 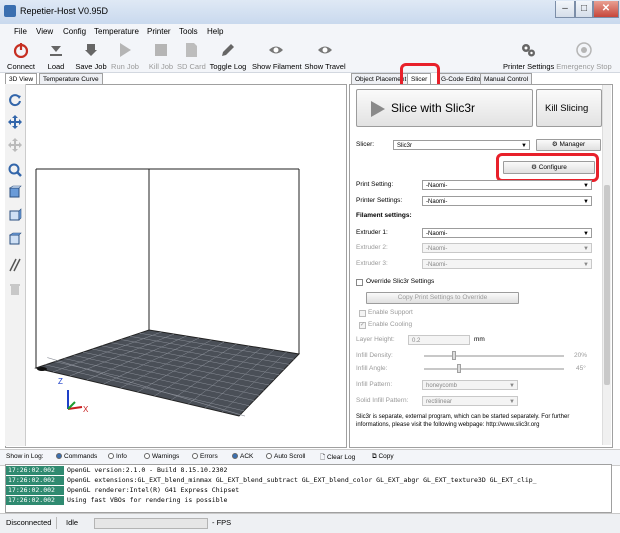 What do you see at coordinates (285, 456) in the screenshot?
I see `auto-scroll-toggle: Auto Scroll` at bounding box center [285, 456].